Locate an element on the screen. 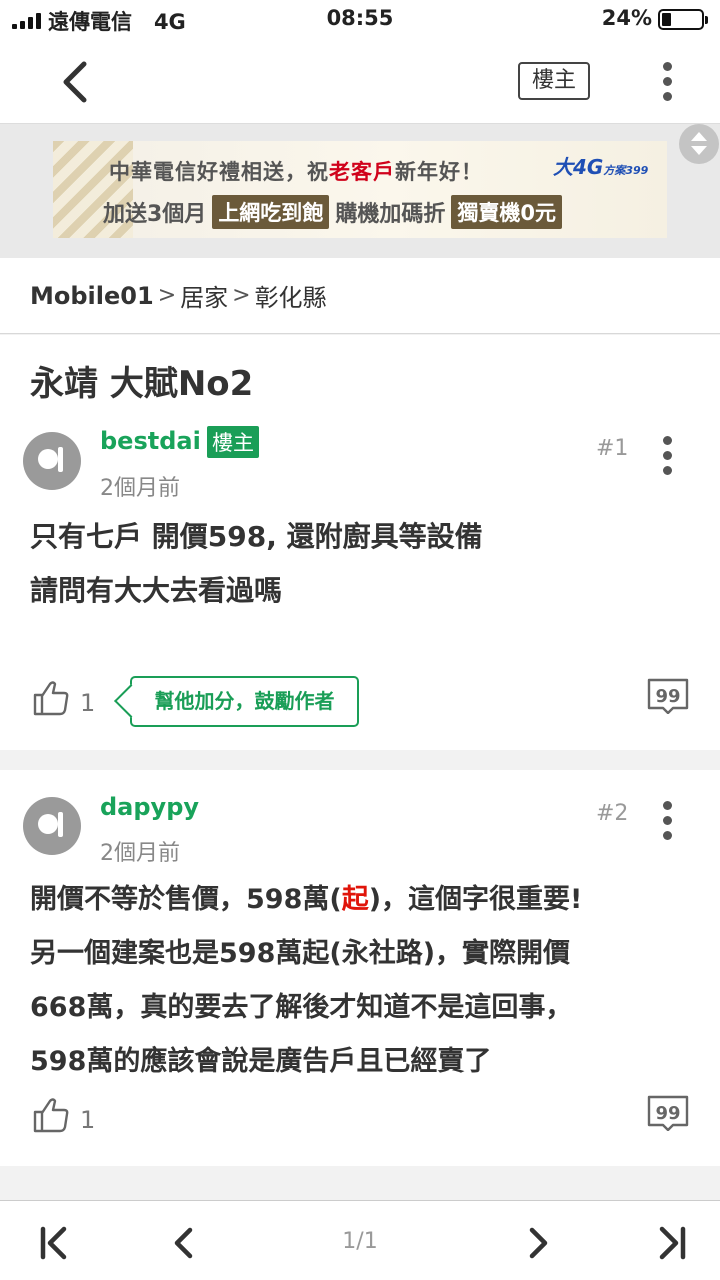 The height and width of the screenshot is (1280, 720). prev-page-icon is located at coordinates (186, 1243).